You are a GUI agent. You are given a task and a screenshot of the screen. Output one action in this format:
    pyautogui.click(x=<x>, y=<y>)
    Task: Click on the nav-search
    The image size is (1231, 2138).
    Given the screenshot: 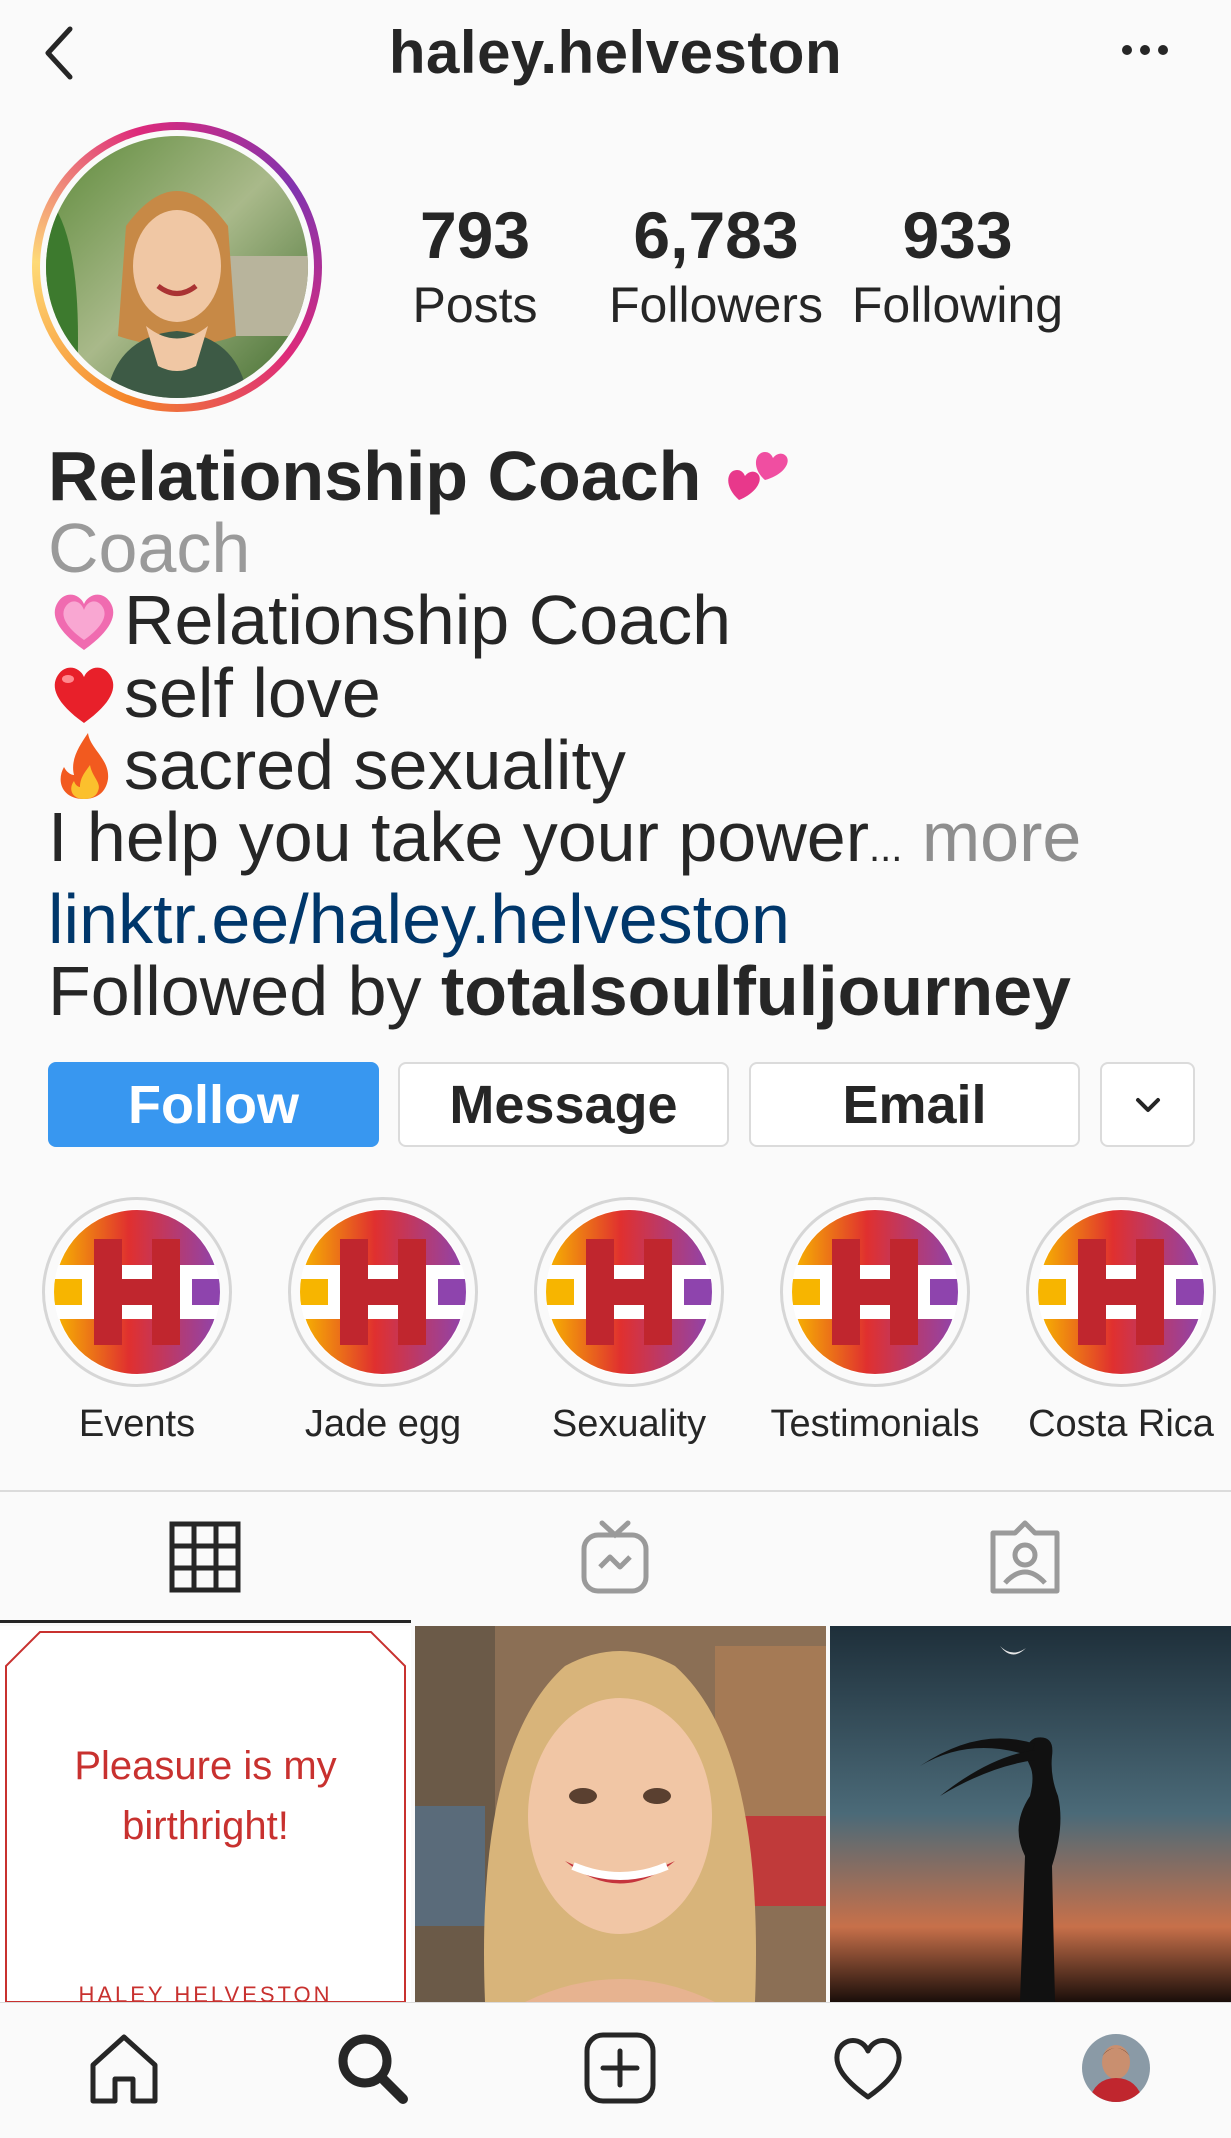 What is the action you would take?
    pyautogui.click(x=372, y=2068)
    